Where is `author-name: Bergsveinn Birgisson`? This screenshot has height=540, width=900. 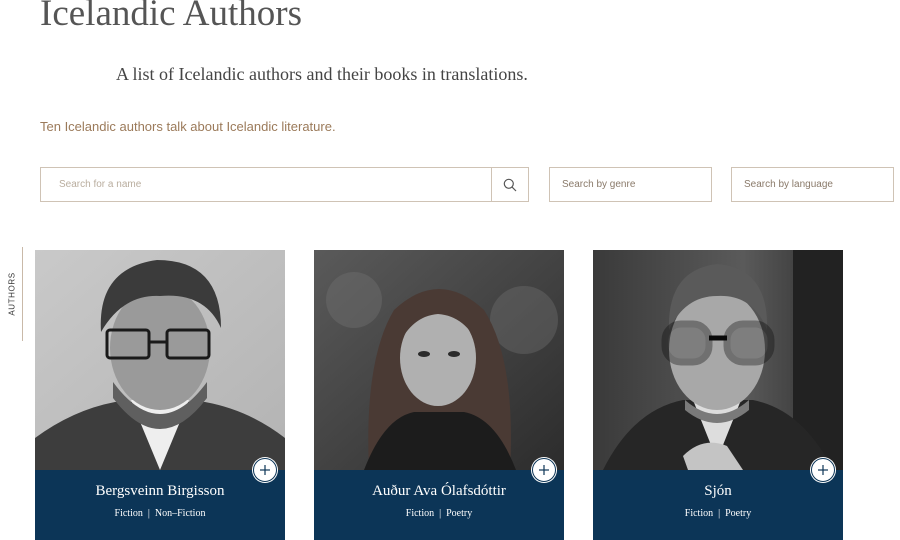
author-name: Bergsveinn Birgisson is located at coordinates (160, 491).